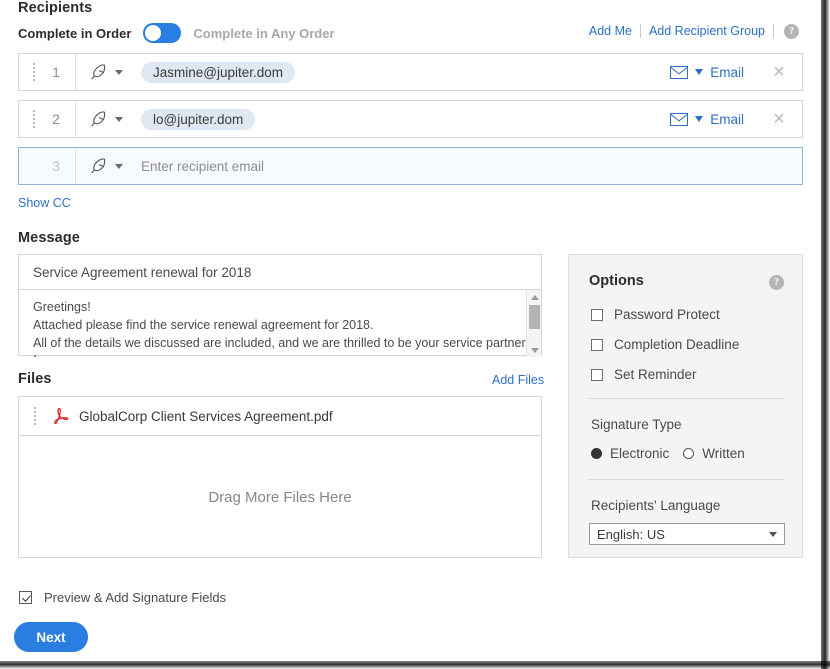  Describe the element at coordinates (410, 166) in the screenshot. I see `recipient-row-empty: 3 Enter recipient email` at that location.